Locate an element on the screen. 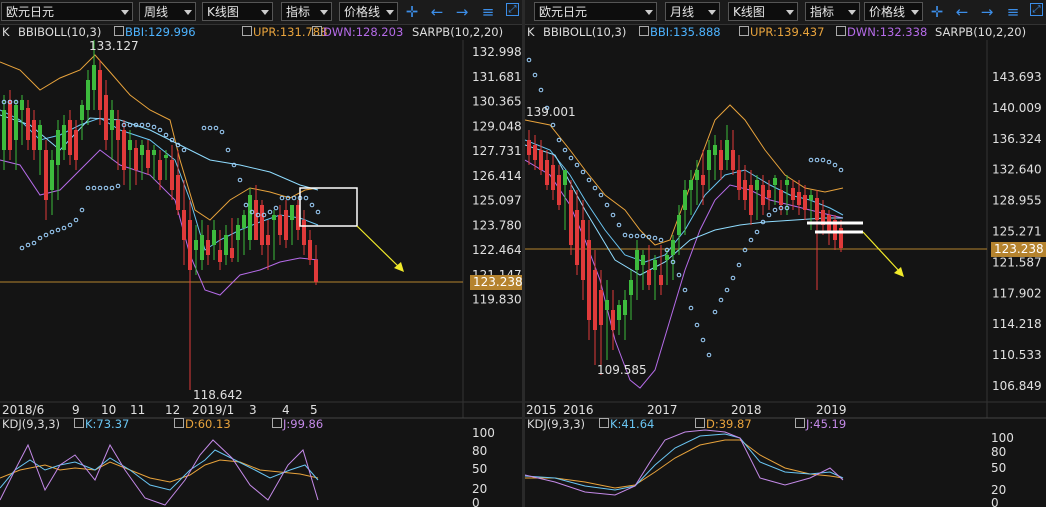 The height and width of the screenshot is (507, 1046). high-annotation: 139.001 is located at coordinates (551, 112).